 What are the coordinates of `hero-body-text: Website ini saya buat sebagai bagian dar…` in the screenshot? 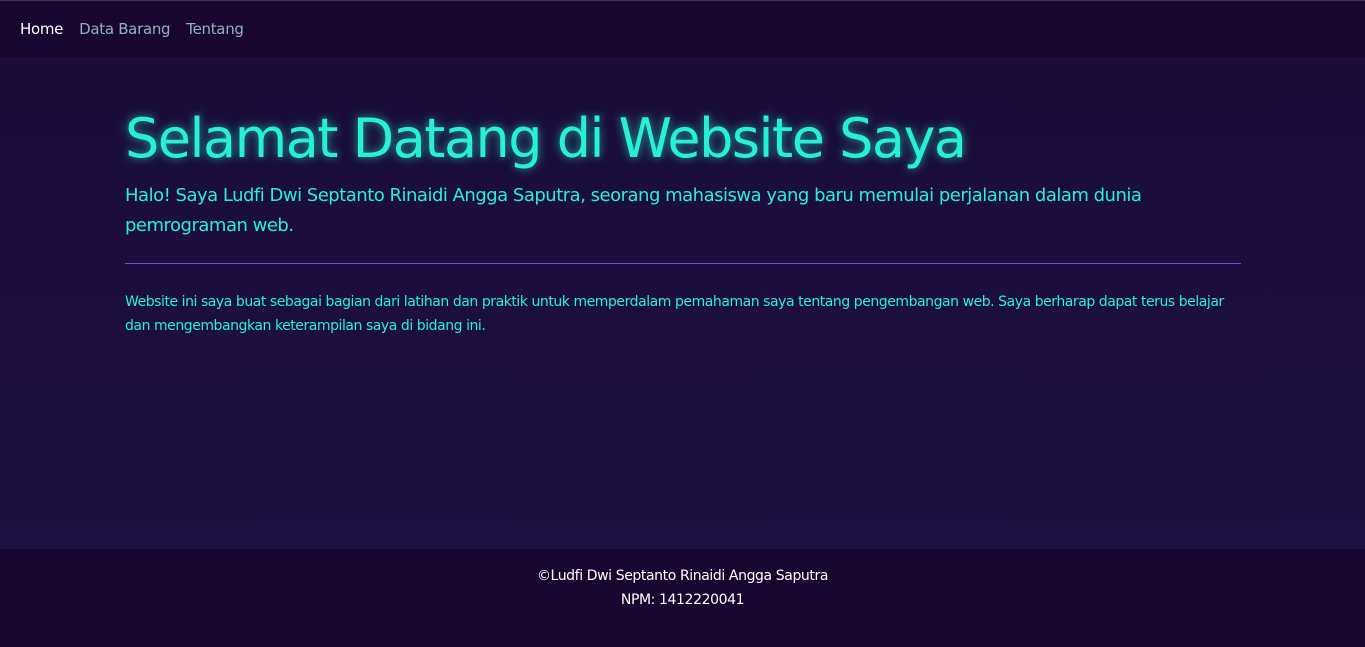 It's located at (674, 314).